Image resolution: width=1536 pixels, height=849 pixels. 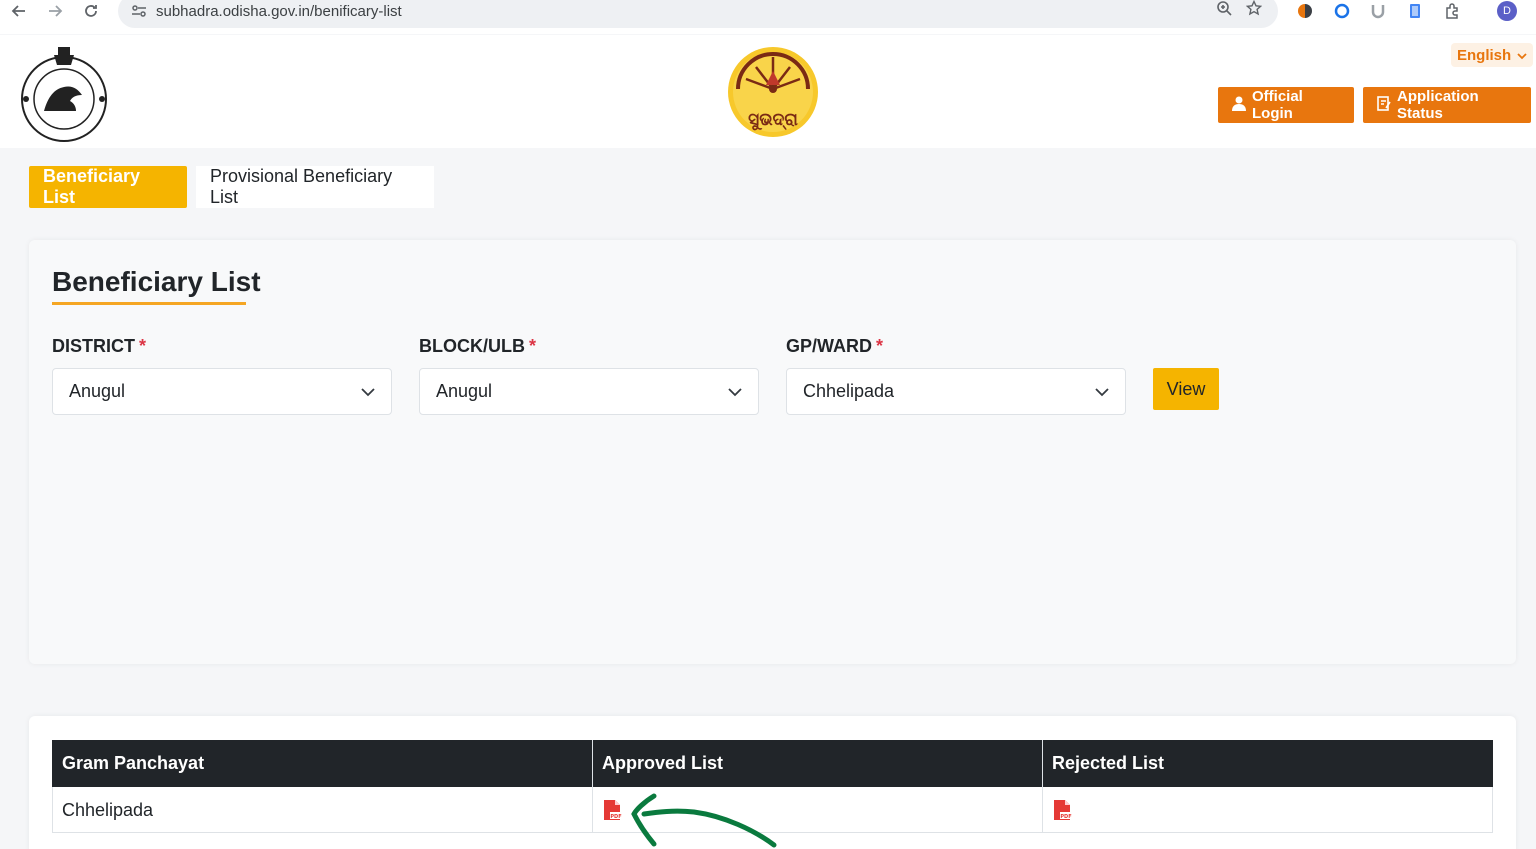 I want to click on block-ulb-value: Anugul, so click(x=464, y=391).